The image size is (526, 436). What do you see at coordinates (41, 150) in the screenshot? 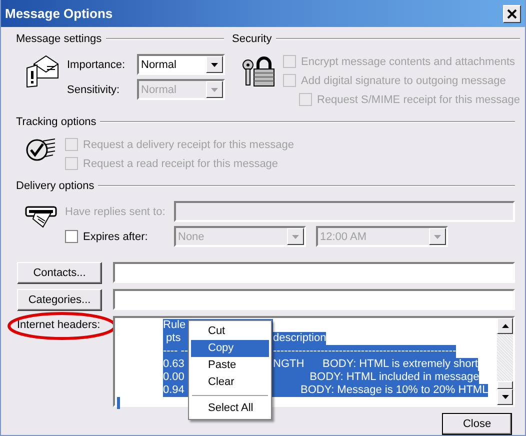
I see `check-seal-icon` at bounding box center [41, 150].